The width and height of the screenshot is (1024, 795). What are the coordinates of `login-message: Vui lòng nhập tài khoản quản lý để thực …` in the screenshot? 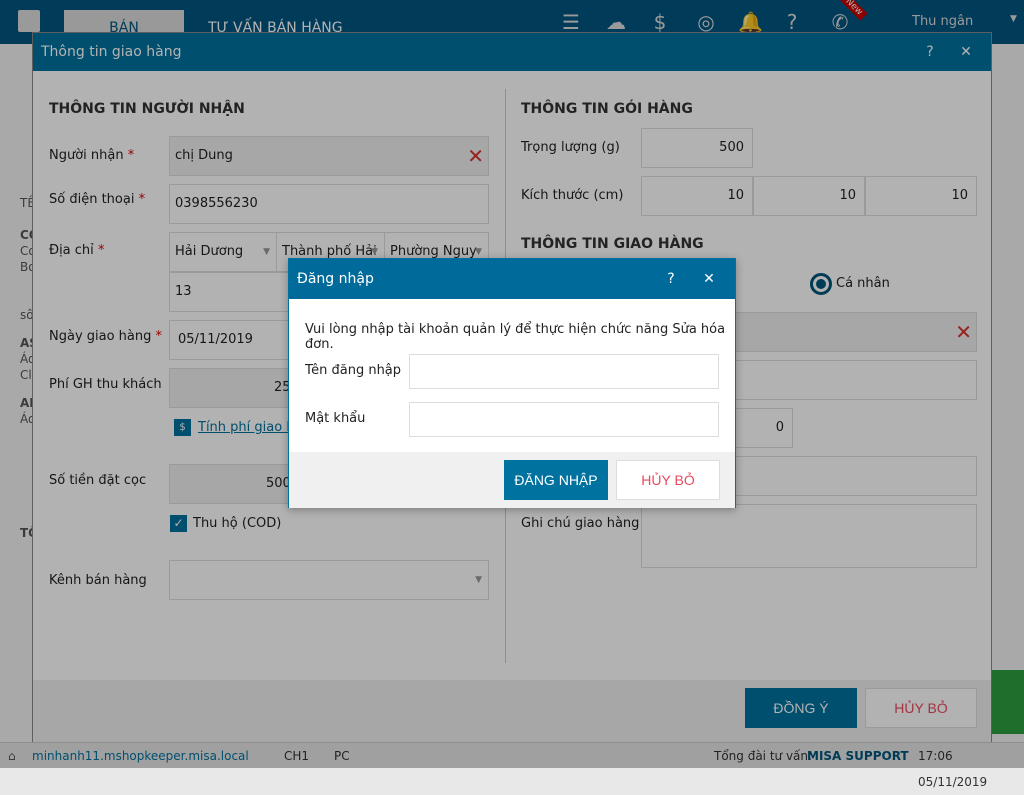 It's located at (515, 337).